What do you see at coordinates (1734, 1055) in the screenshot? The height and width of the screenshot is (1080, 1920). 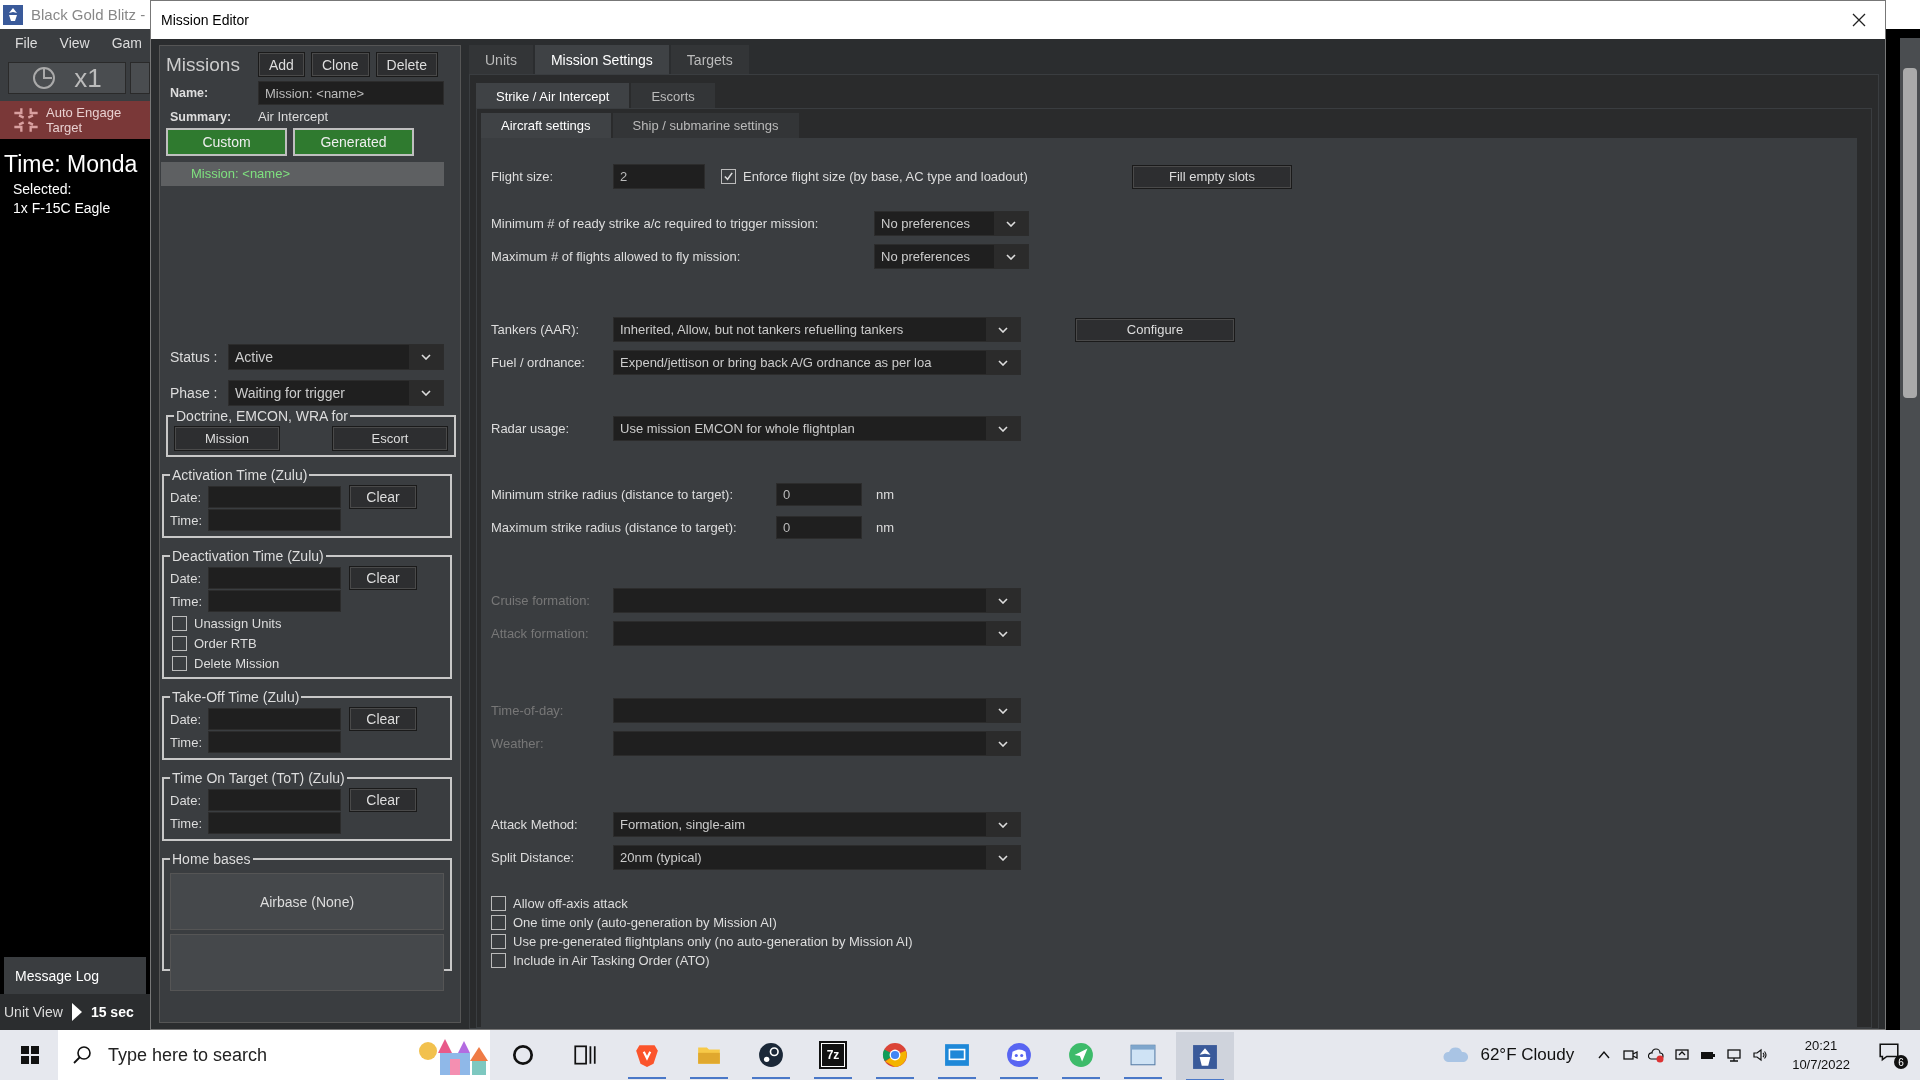 I see `network-icon` at bounding box center [1734, 1055].